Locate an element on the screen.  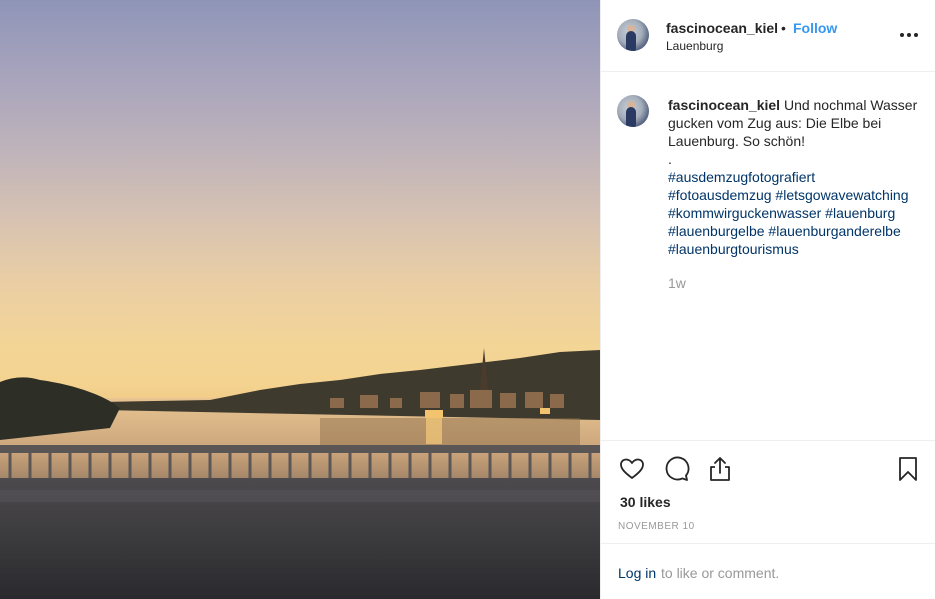
share-icon is located at coordinates (720, 469).